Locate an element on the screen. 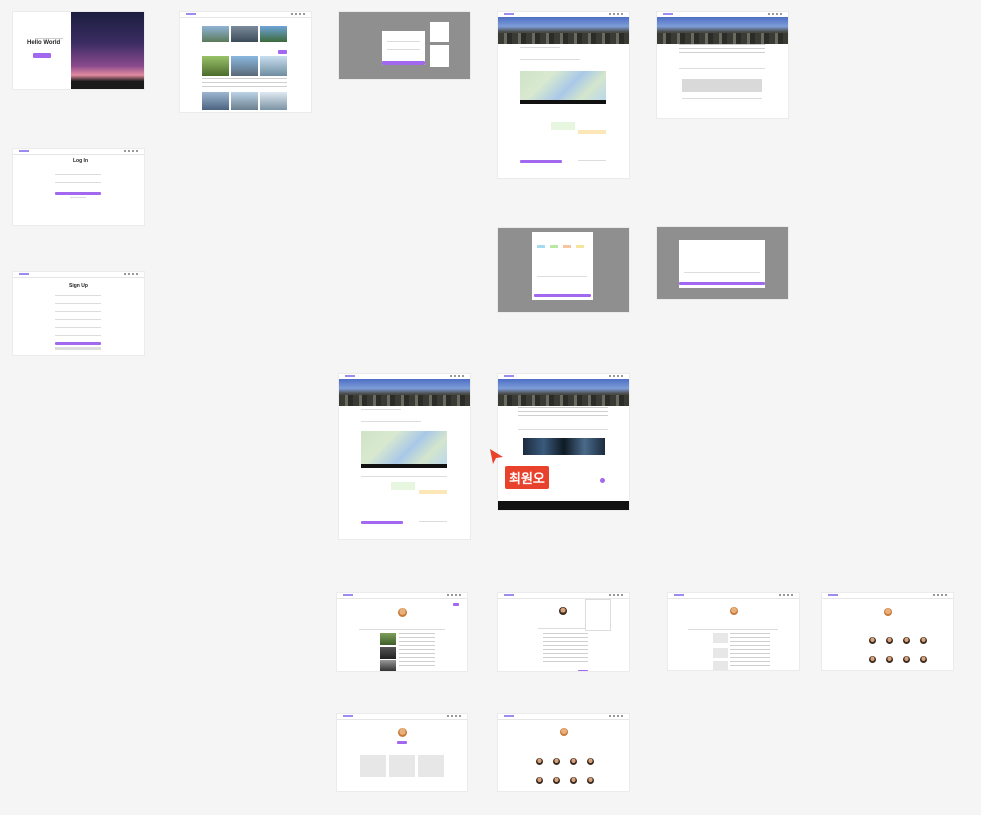 The width and height of the screenshot is (981, 815). home-heading: Hello World is located at coordinates (44, 43).